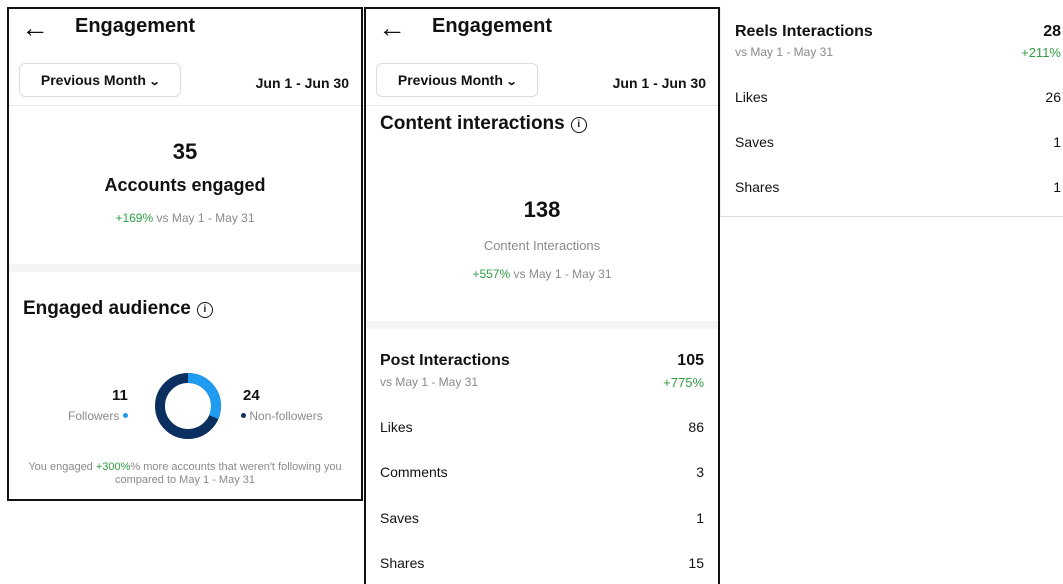 The height and width of the screenshot is (584, 1063). What do you see at coordinates (134, 218) in the screenshot?
I see `change-percent: +169%` at bounding box center [134, 218].